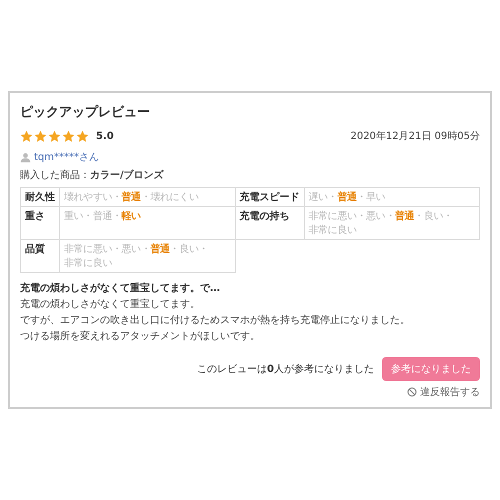 This screenshot has height=500, width=500. Describe the element at coordinates (131, 216) in the screenshot. I see `rating-option: 軽い` at that location.